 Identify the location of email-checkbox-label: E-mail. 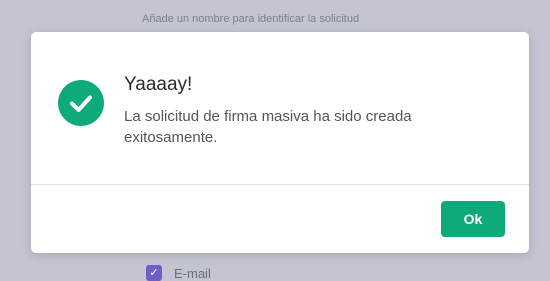
(192, 273).